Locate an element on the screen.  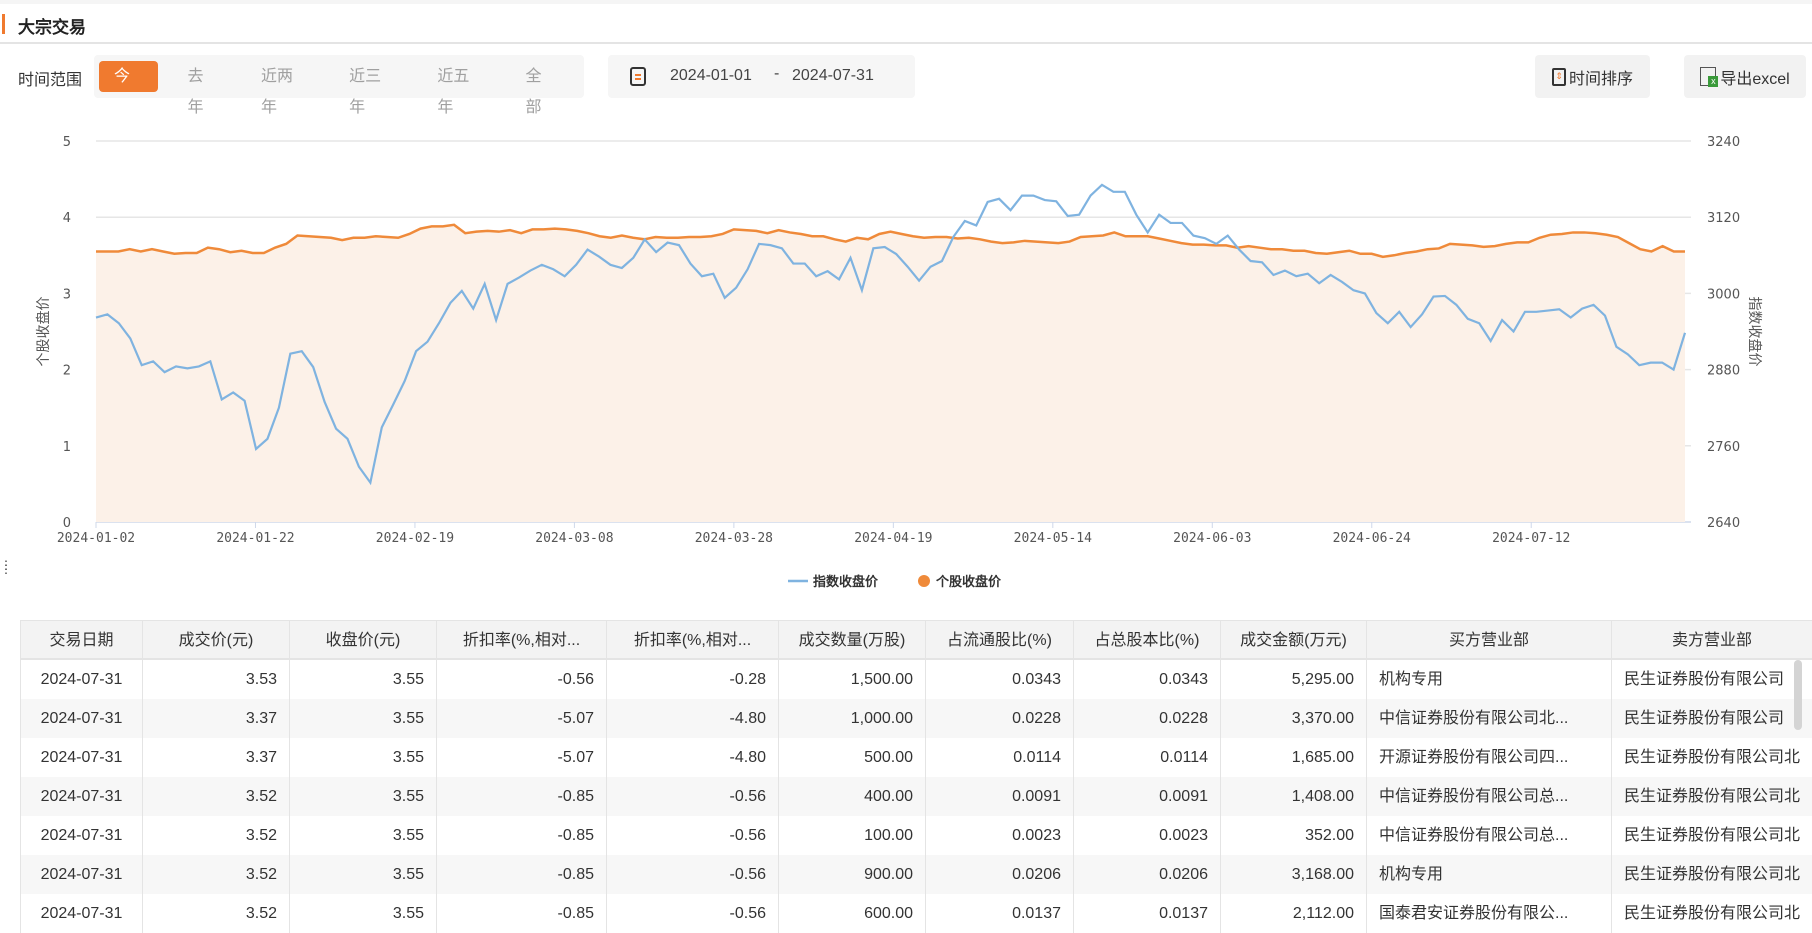
time-sort-label: 时间排序 is located at coordinates (1600, 79).